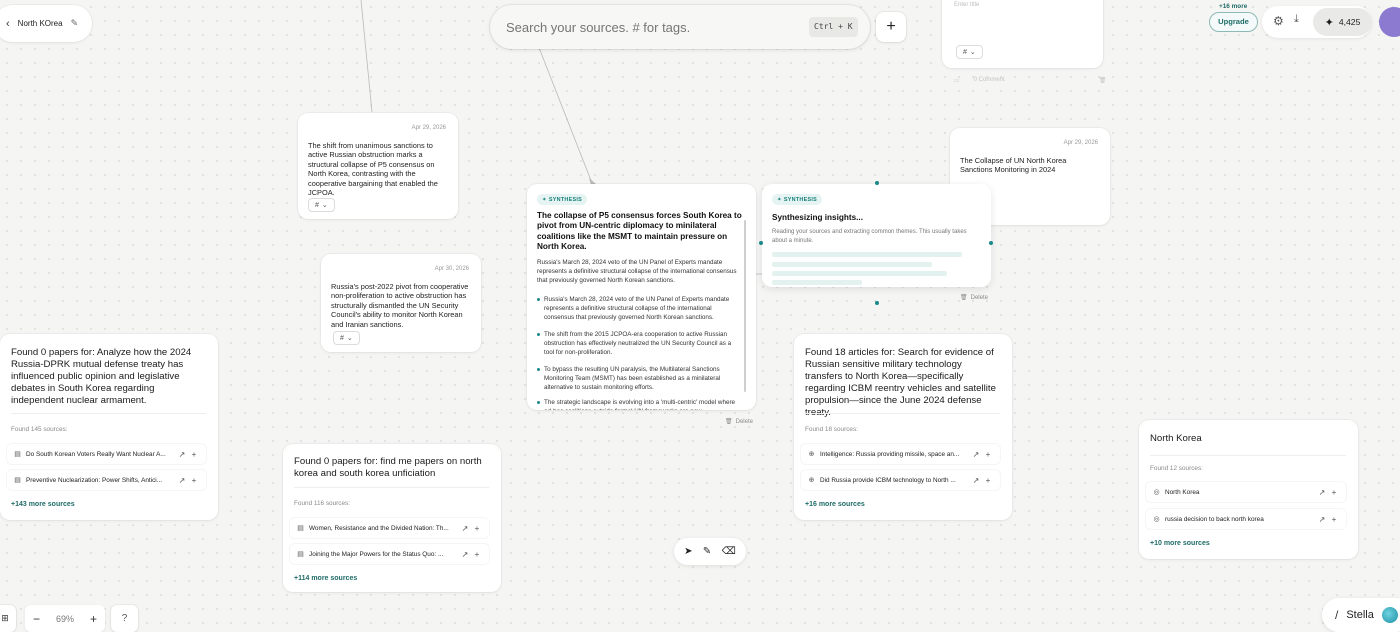 This screenshot has width=1400, height=632. What do you see at coordinates (989, 80) in the screenshot?
I see `comment-count: 0 Comment` at bounding box center [989, 80].